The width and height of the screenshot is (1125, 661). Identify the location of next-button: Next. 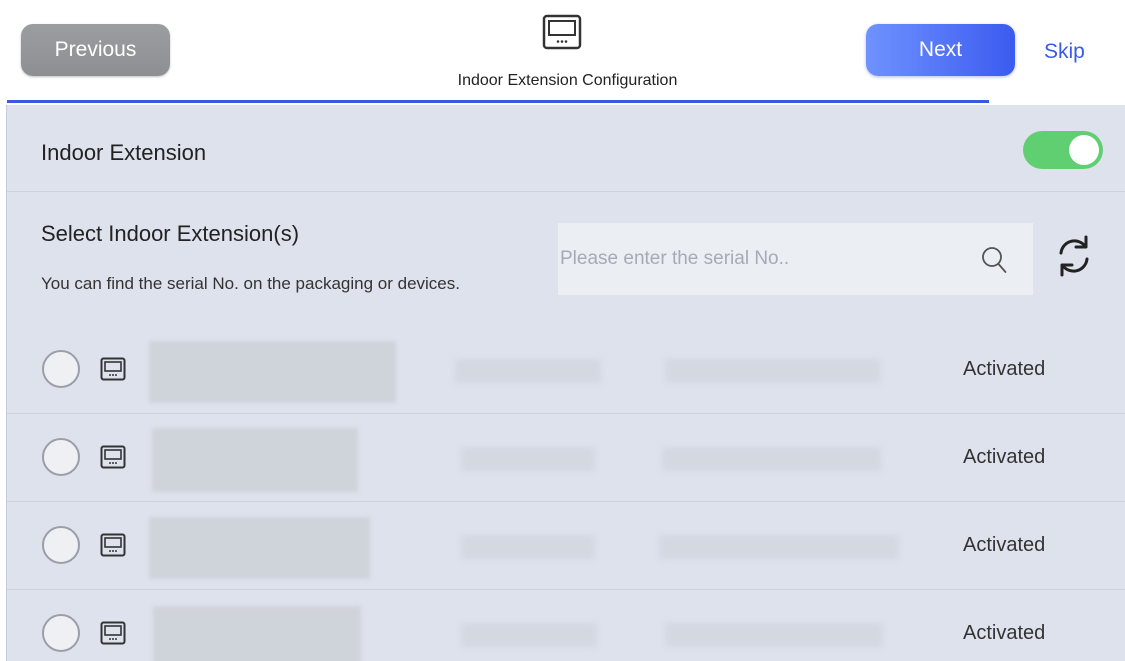
(940, 50).